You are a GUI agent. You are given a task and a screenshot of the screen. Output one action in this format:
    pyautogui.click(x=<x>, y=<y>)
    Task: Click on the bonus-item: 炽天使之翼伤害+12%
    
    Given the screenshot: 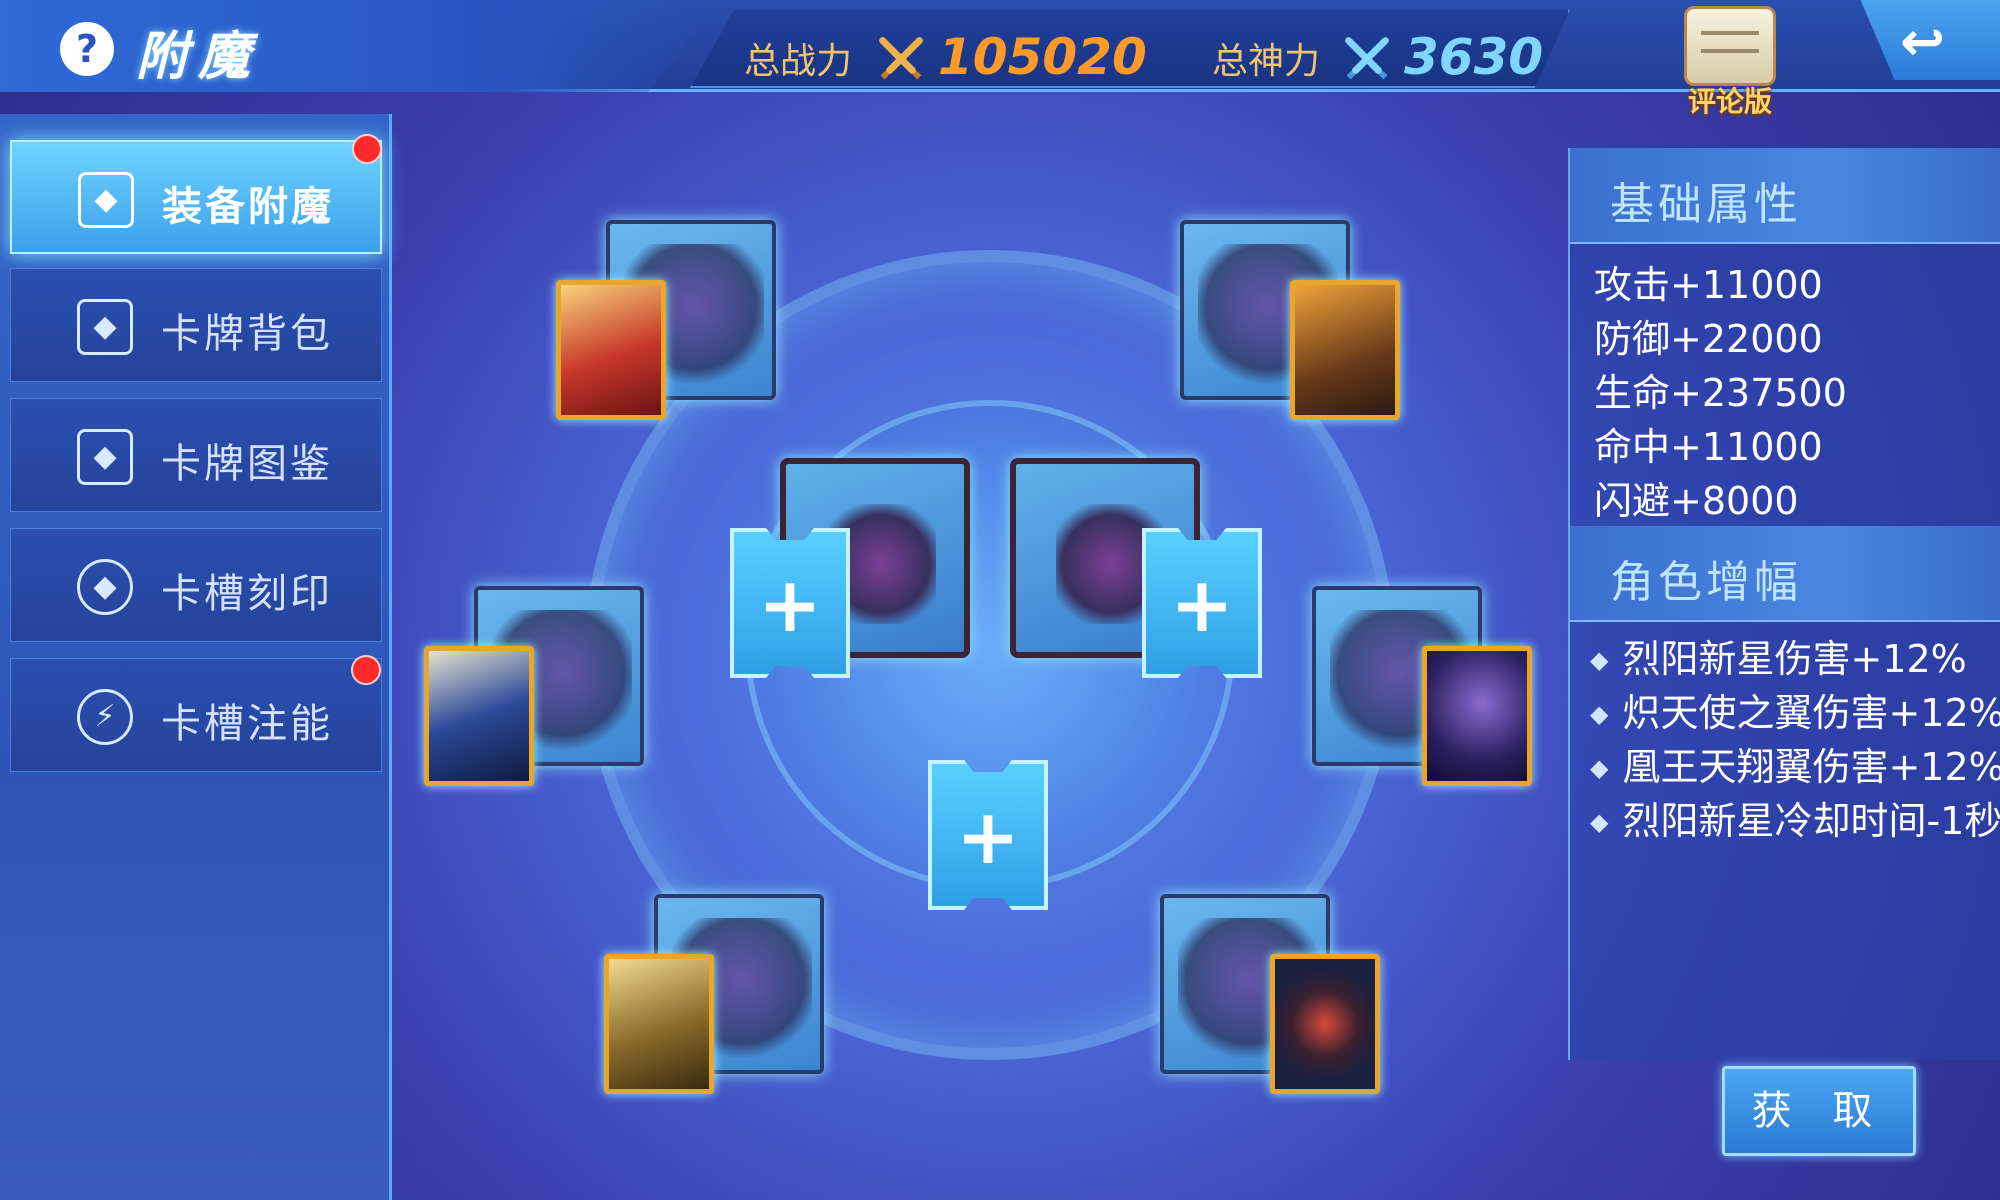 What is the action you would take?
    pyautogui.click(x=1795, y=709)
    